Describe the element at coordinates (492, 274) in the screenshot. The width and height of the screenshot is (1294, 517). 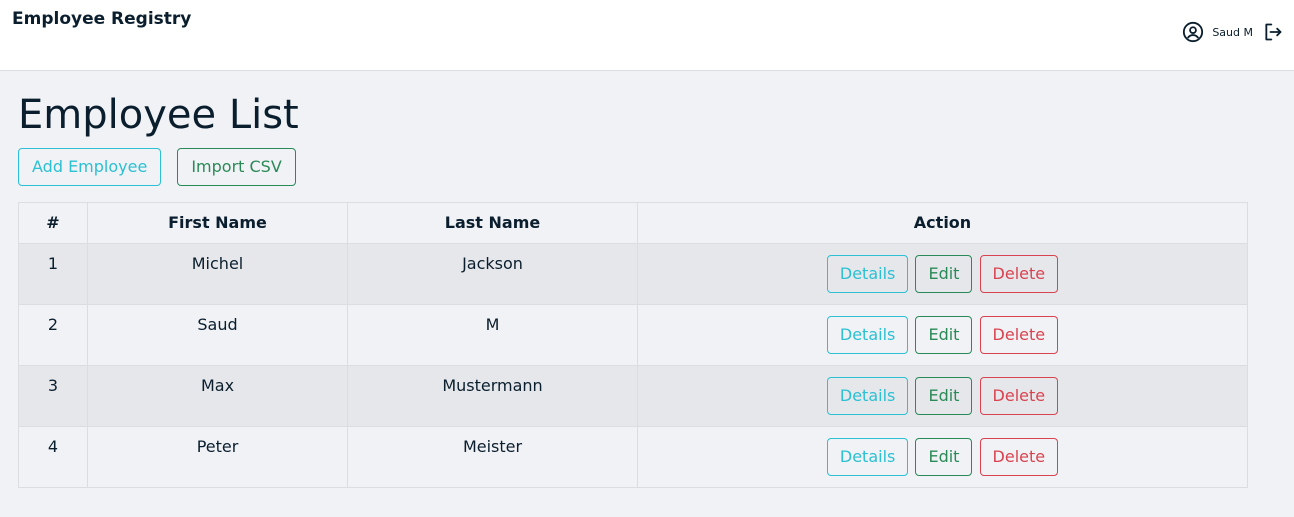
I see `last-name-cell: Jackson` at that location.